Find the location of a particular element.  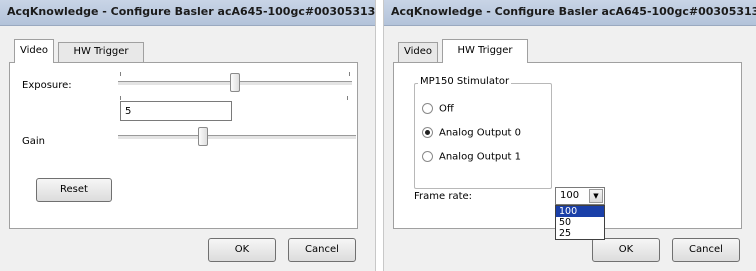

frame-rate-option: 25 is located at coordinates (580, 233).